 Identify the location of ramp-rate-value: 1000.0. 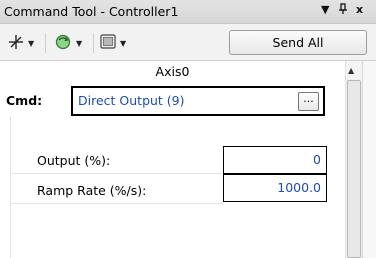
(299, 187).